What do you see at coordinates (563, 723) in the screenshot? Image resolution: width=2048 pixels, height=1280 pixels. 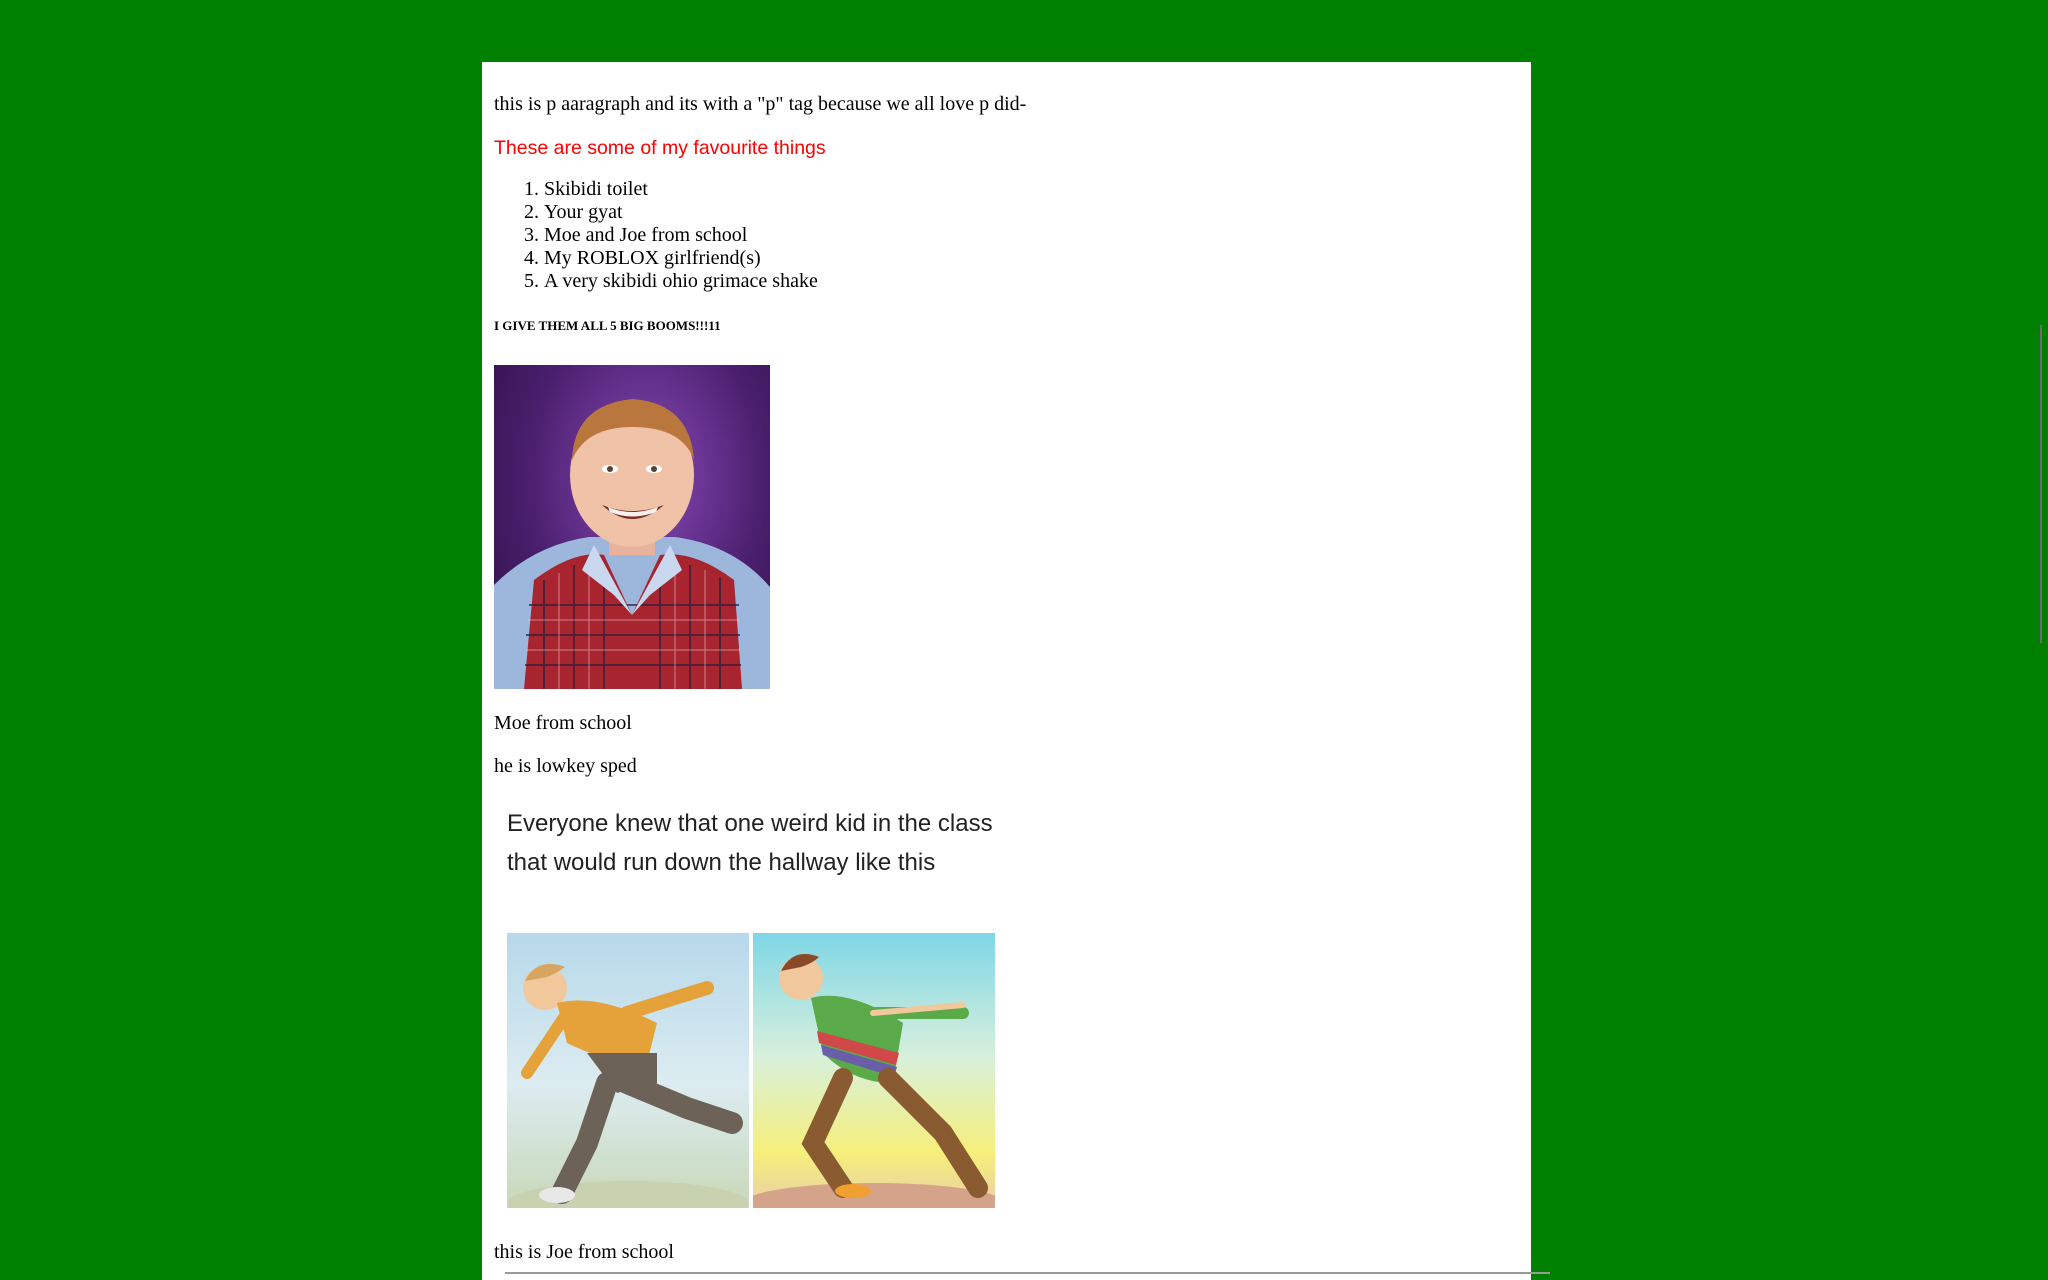 I see `moe-caption: Moe from school` at bounding box center [563, 723].